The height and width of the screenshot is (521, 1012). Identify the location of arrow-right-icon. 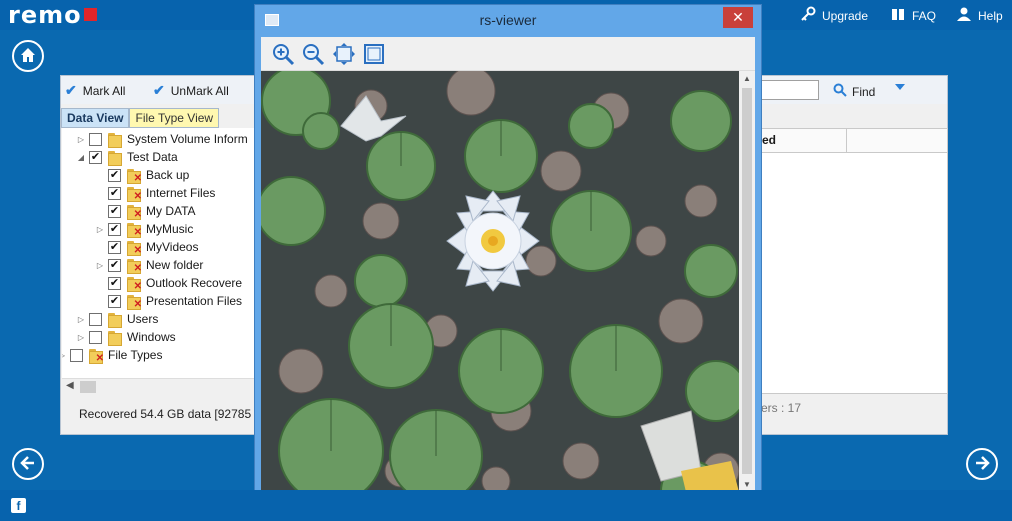
(982, 464).